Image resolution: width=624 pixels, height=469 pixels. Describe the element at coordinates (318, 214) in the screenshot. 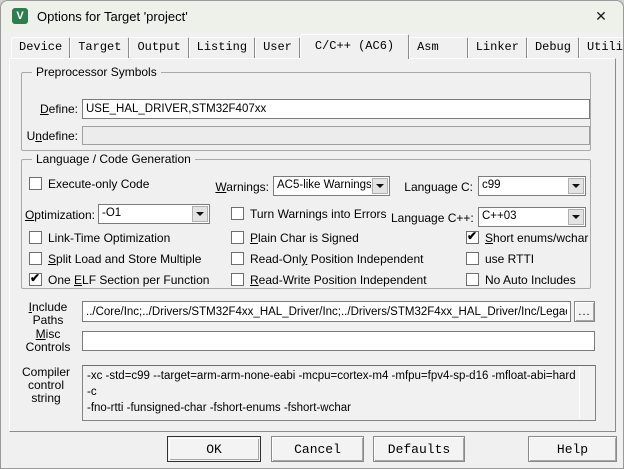

I see `checkbox-label: Turn Warnings into Errors` at that location.